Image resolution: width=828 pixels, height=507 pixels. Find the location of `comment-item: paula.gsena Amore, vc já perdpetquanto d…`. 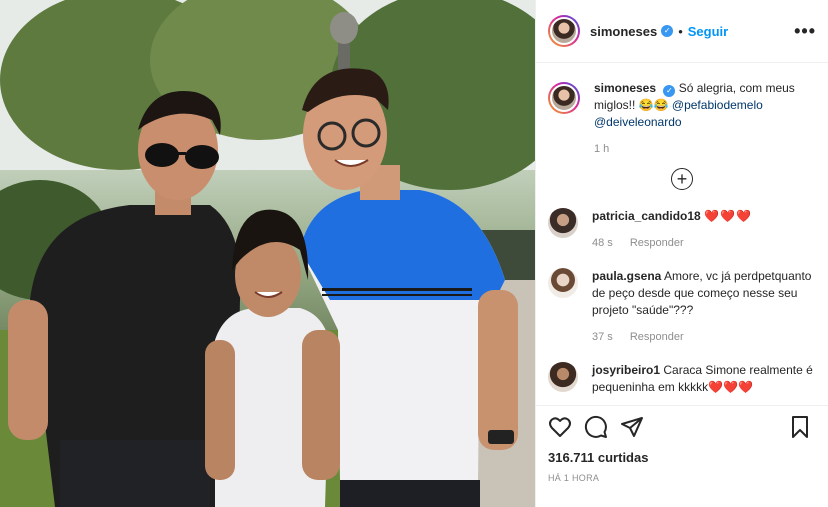

comment-item: paula.gsena Amore, vc já perdpetquanto d… is located at coordinates (682, 307).